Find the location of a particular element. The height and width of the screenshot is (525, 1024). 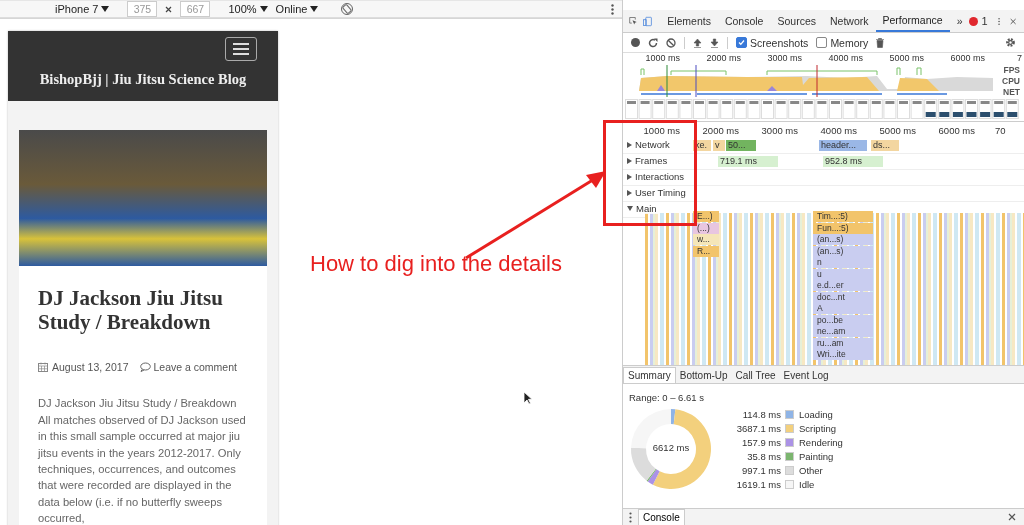

network-request: v is located at coordinates (719, 145).